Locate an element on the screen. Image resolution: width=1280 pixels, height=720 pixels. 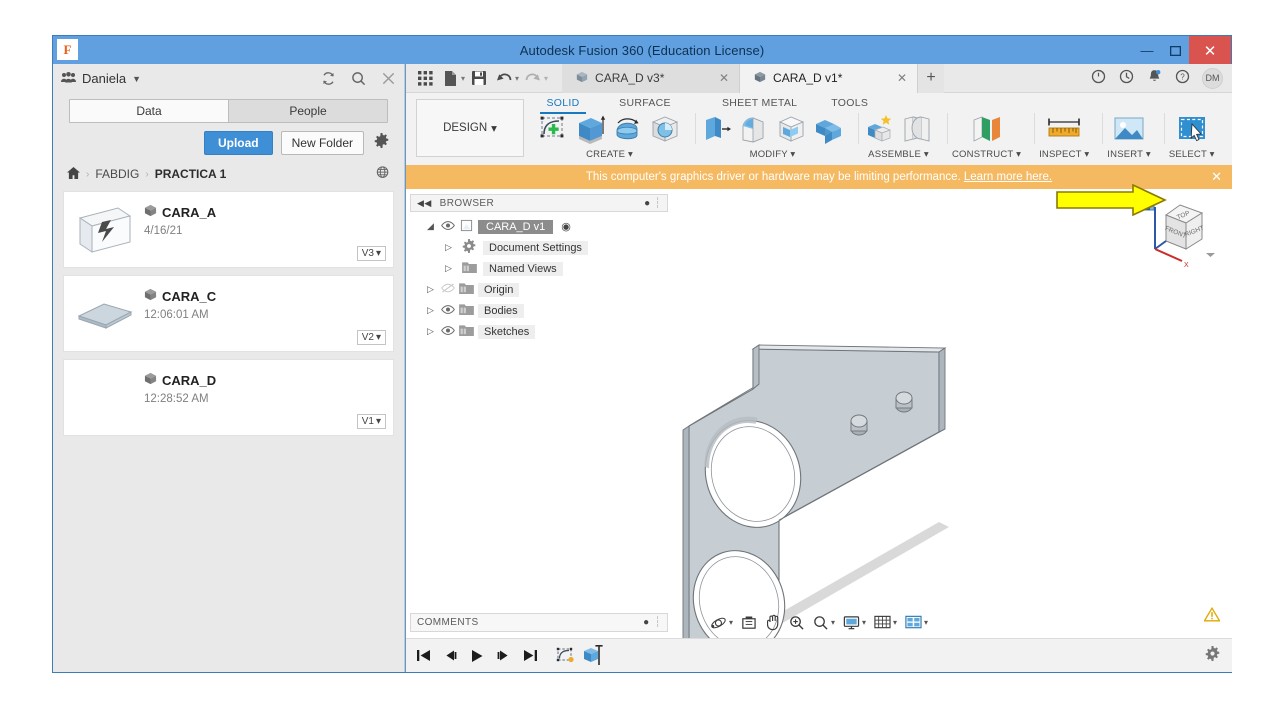
group-label: INSPECT ▾ is located at coordinates (1064, 154).